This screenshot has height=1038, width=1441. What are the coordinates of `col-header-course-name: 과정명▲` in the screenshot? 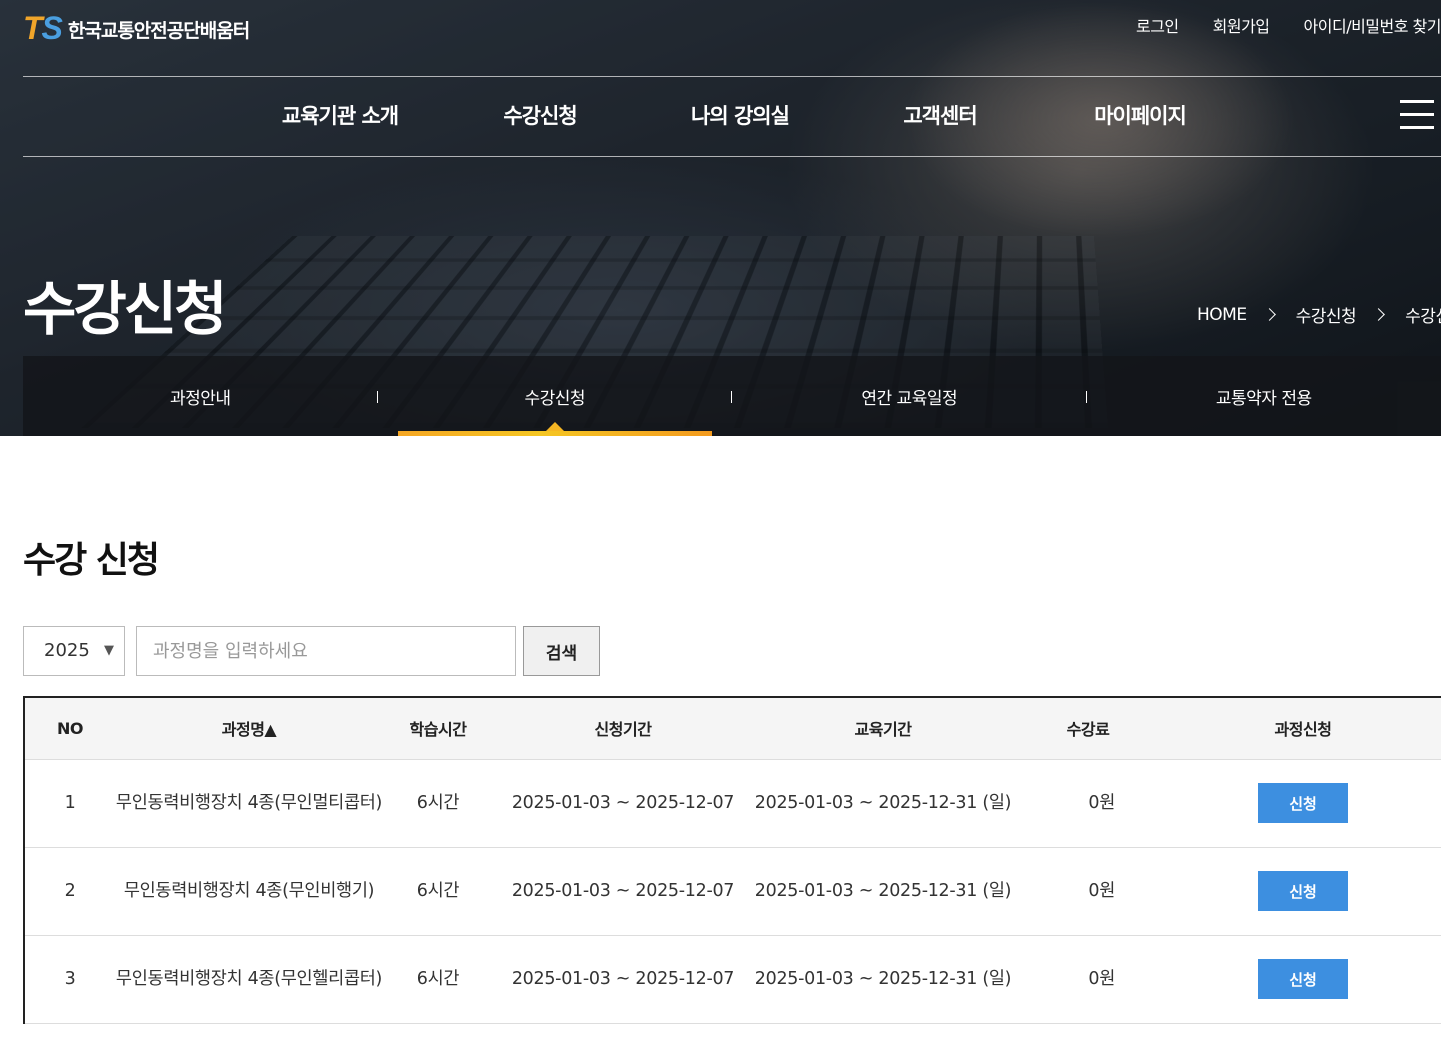 It's located at (249, 729).